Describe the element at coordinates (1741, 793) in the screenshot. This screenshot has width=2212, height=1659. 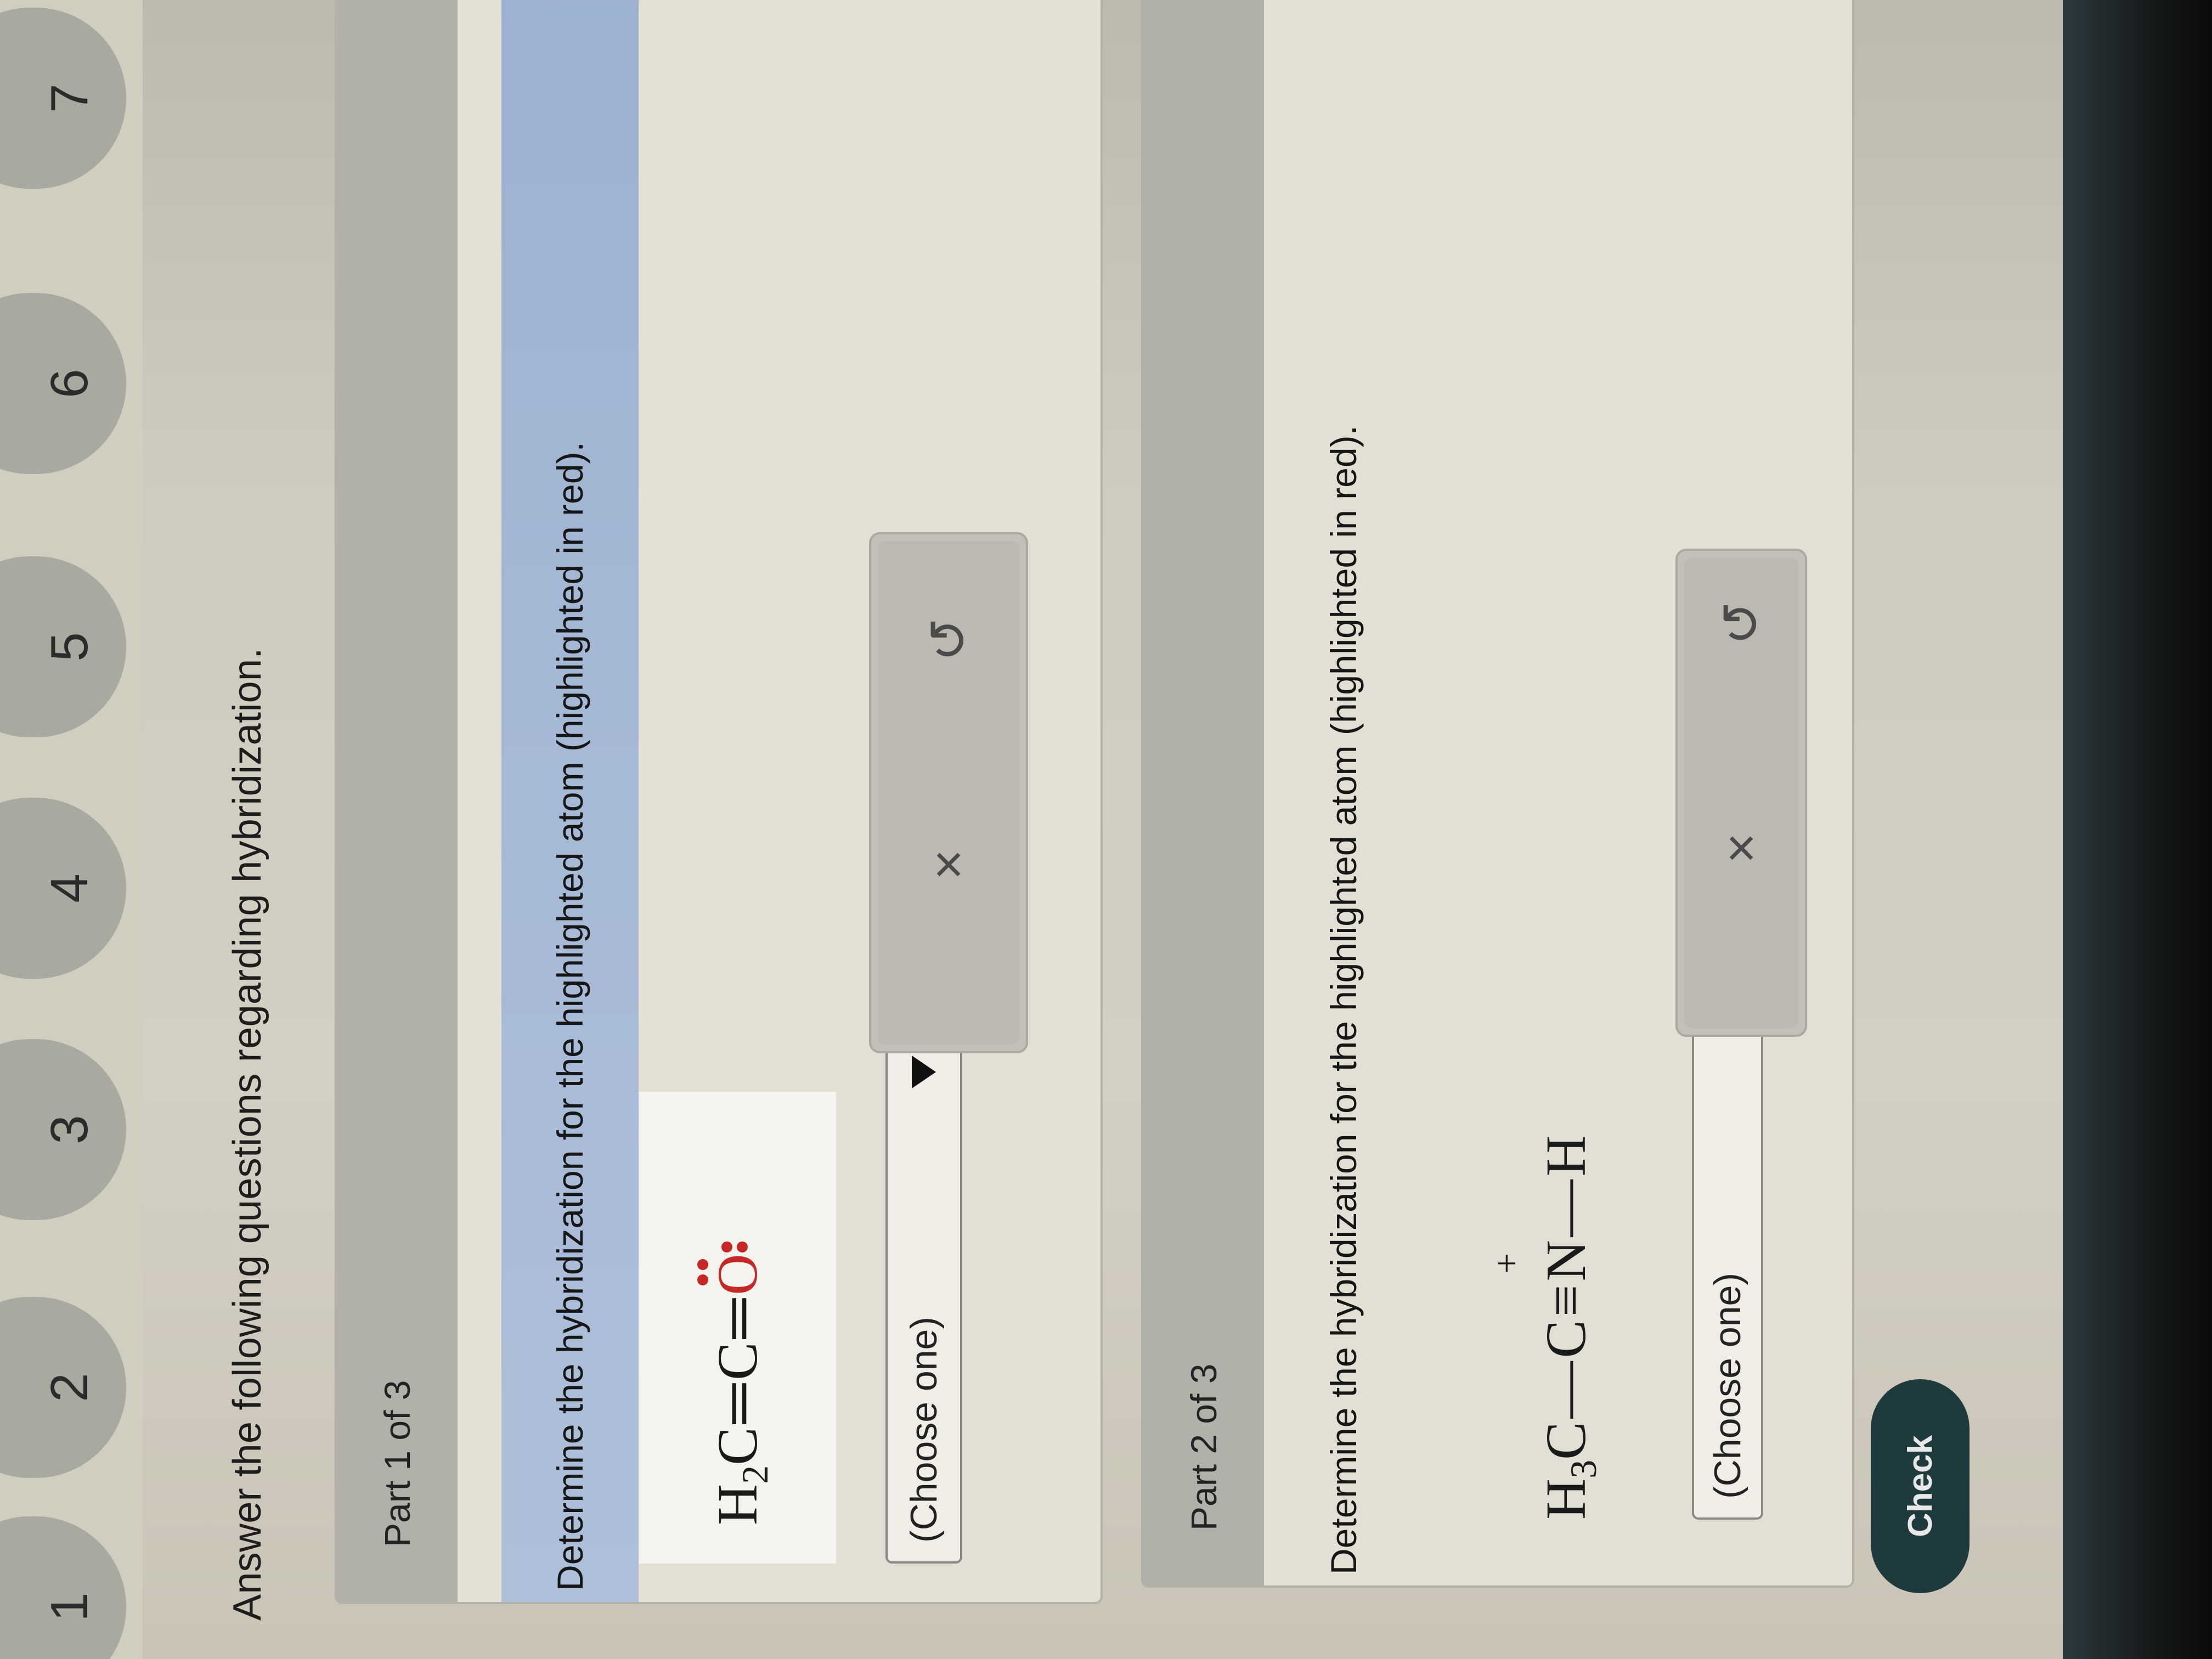
I see `part-2-action-box: × ↺` at that location.